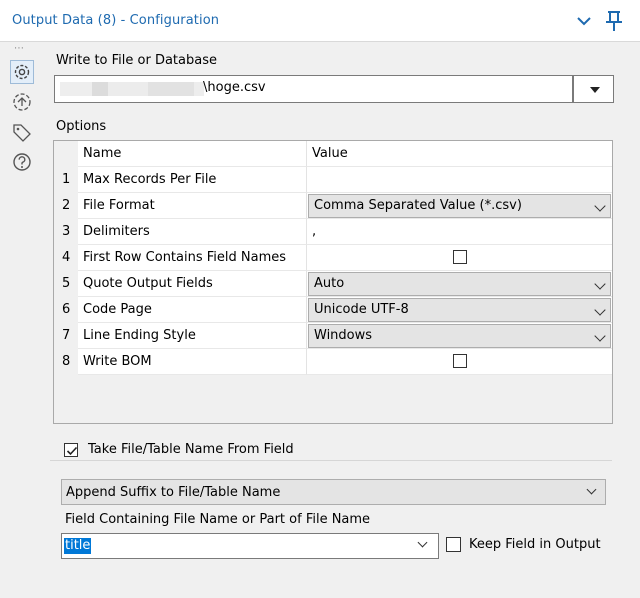 The height and width of the screenshot is (598, 640). What do you see at coordinates (193, 449) in the screenshot?
I see `take-name-label: Take File/Table Name From Field` at bounding box center [193, 449].